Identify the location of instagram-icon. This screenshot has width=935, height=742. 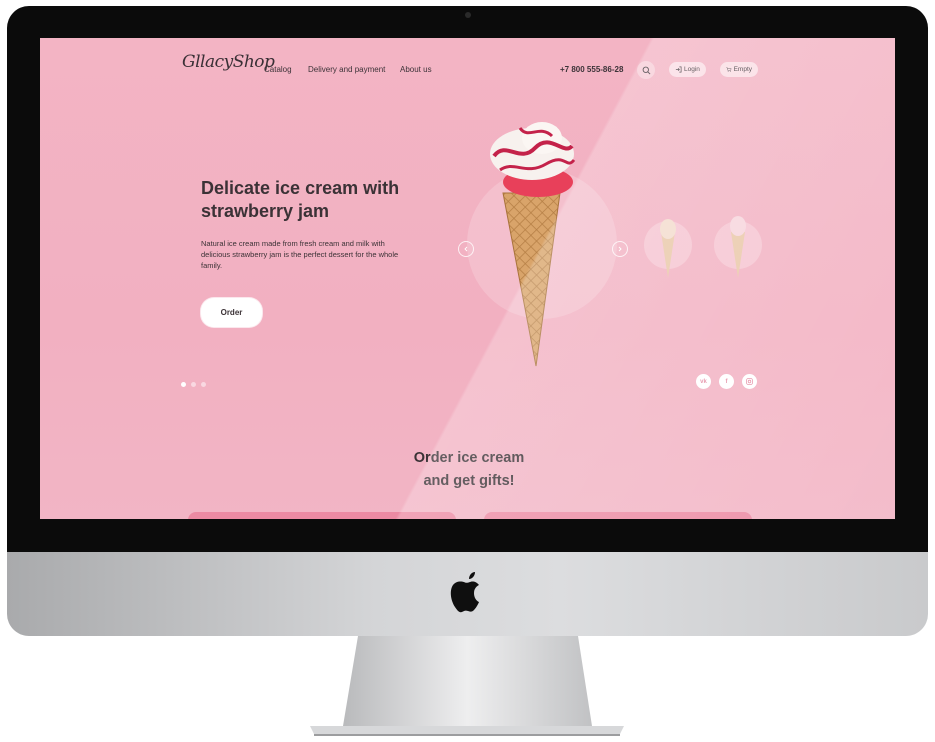
(749, 381).